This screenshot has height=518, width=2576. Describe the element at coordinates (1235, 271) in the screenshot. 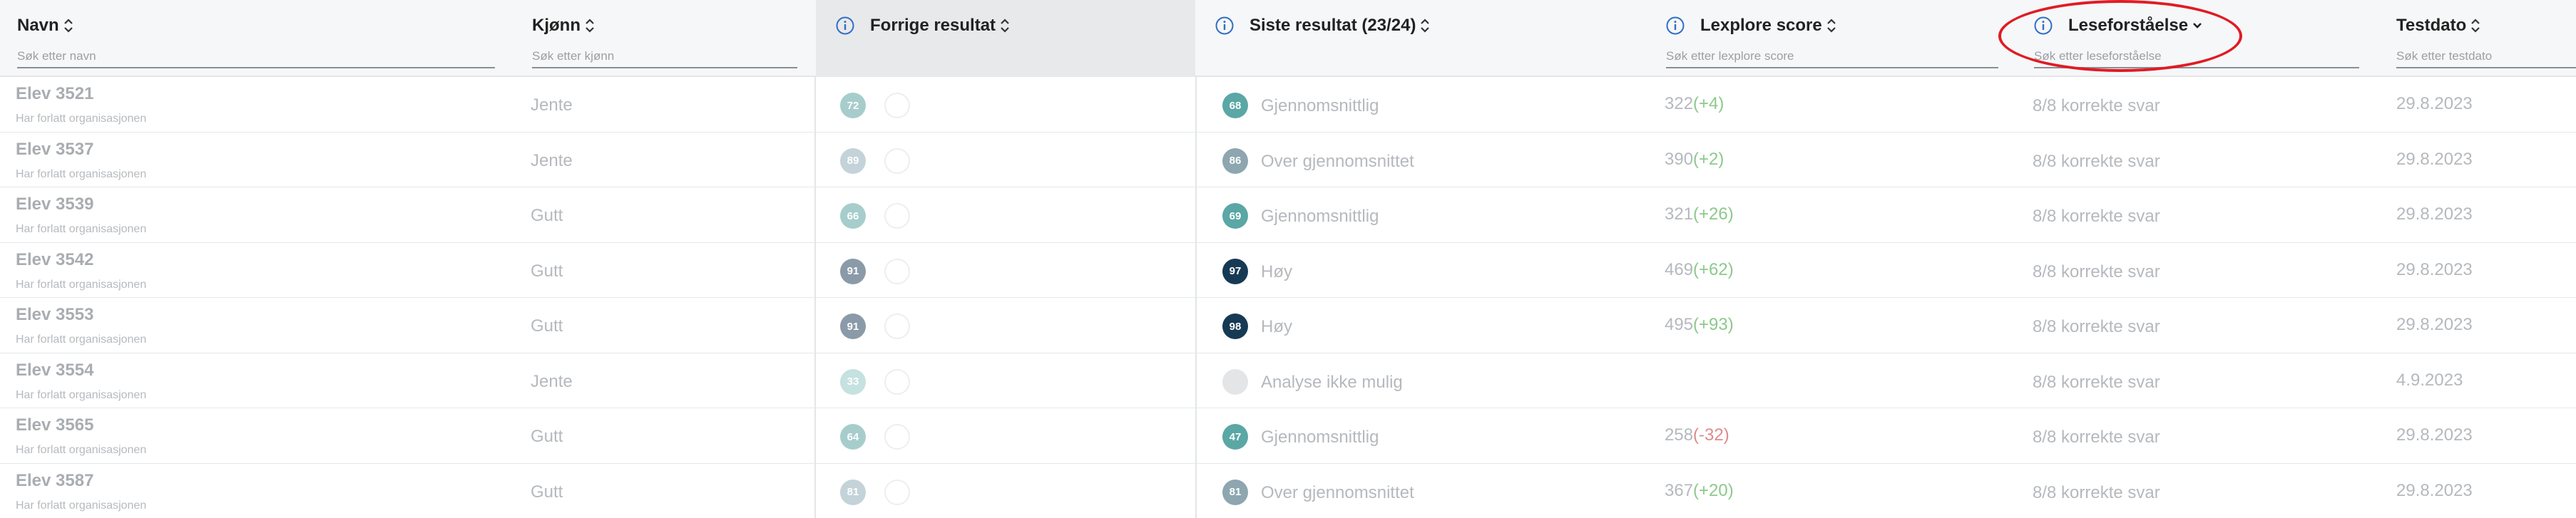

I see `current-score-badge: 97` at that location.